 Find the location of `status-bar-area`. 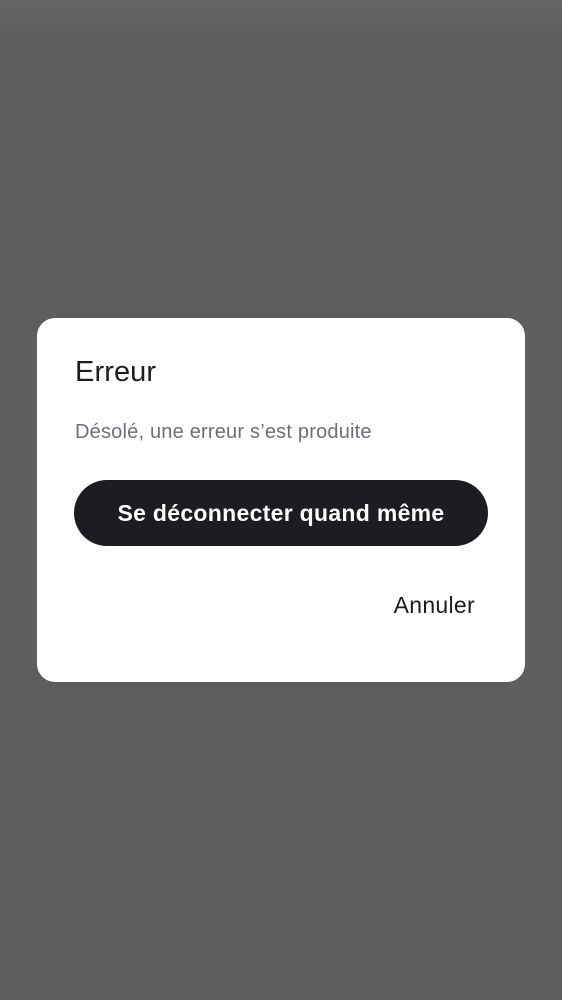

status-bar-area is located at coordinates (281, 20).